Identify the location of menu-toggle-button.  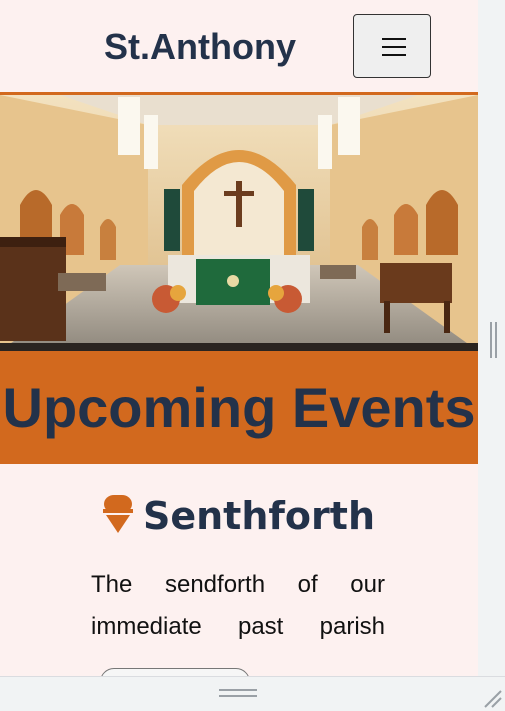
(392, 46).